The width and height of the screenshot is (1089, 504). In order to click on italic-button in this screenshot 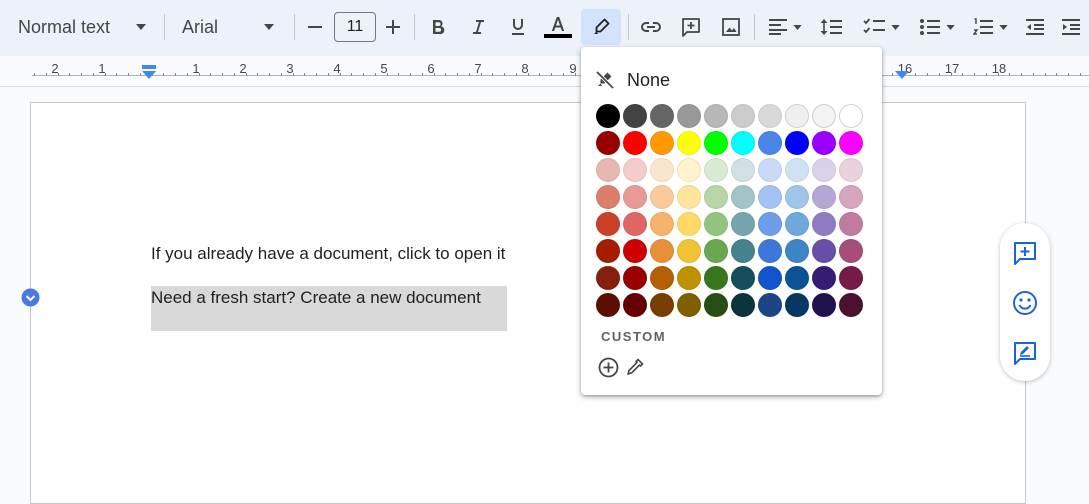, I will do `click(478, 27)`.